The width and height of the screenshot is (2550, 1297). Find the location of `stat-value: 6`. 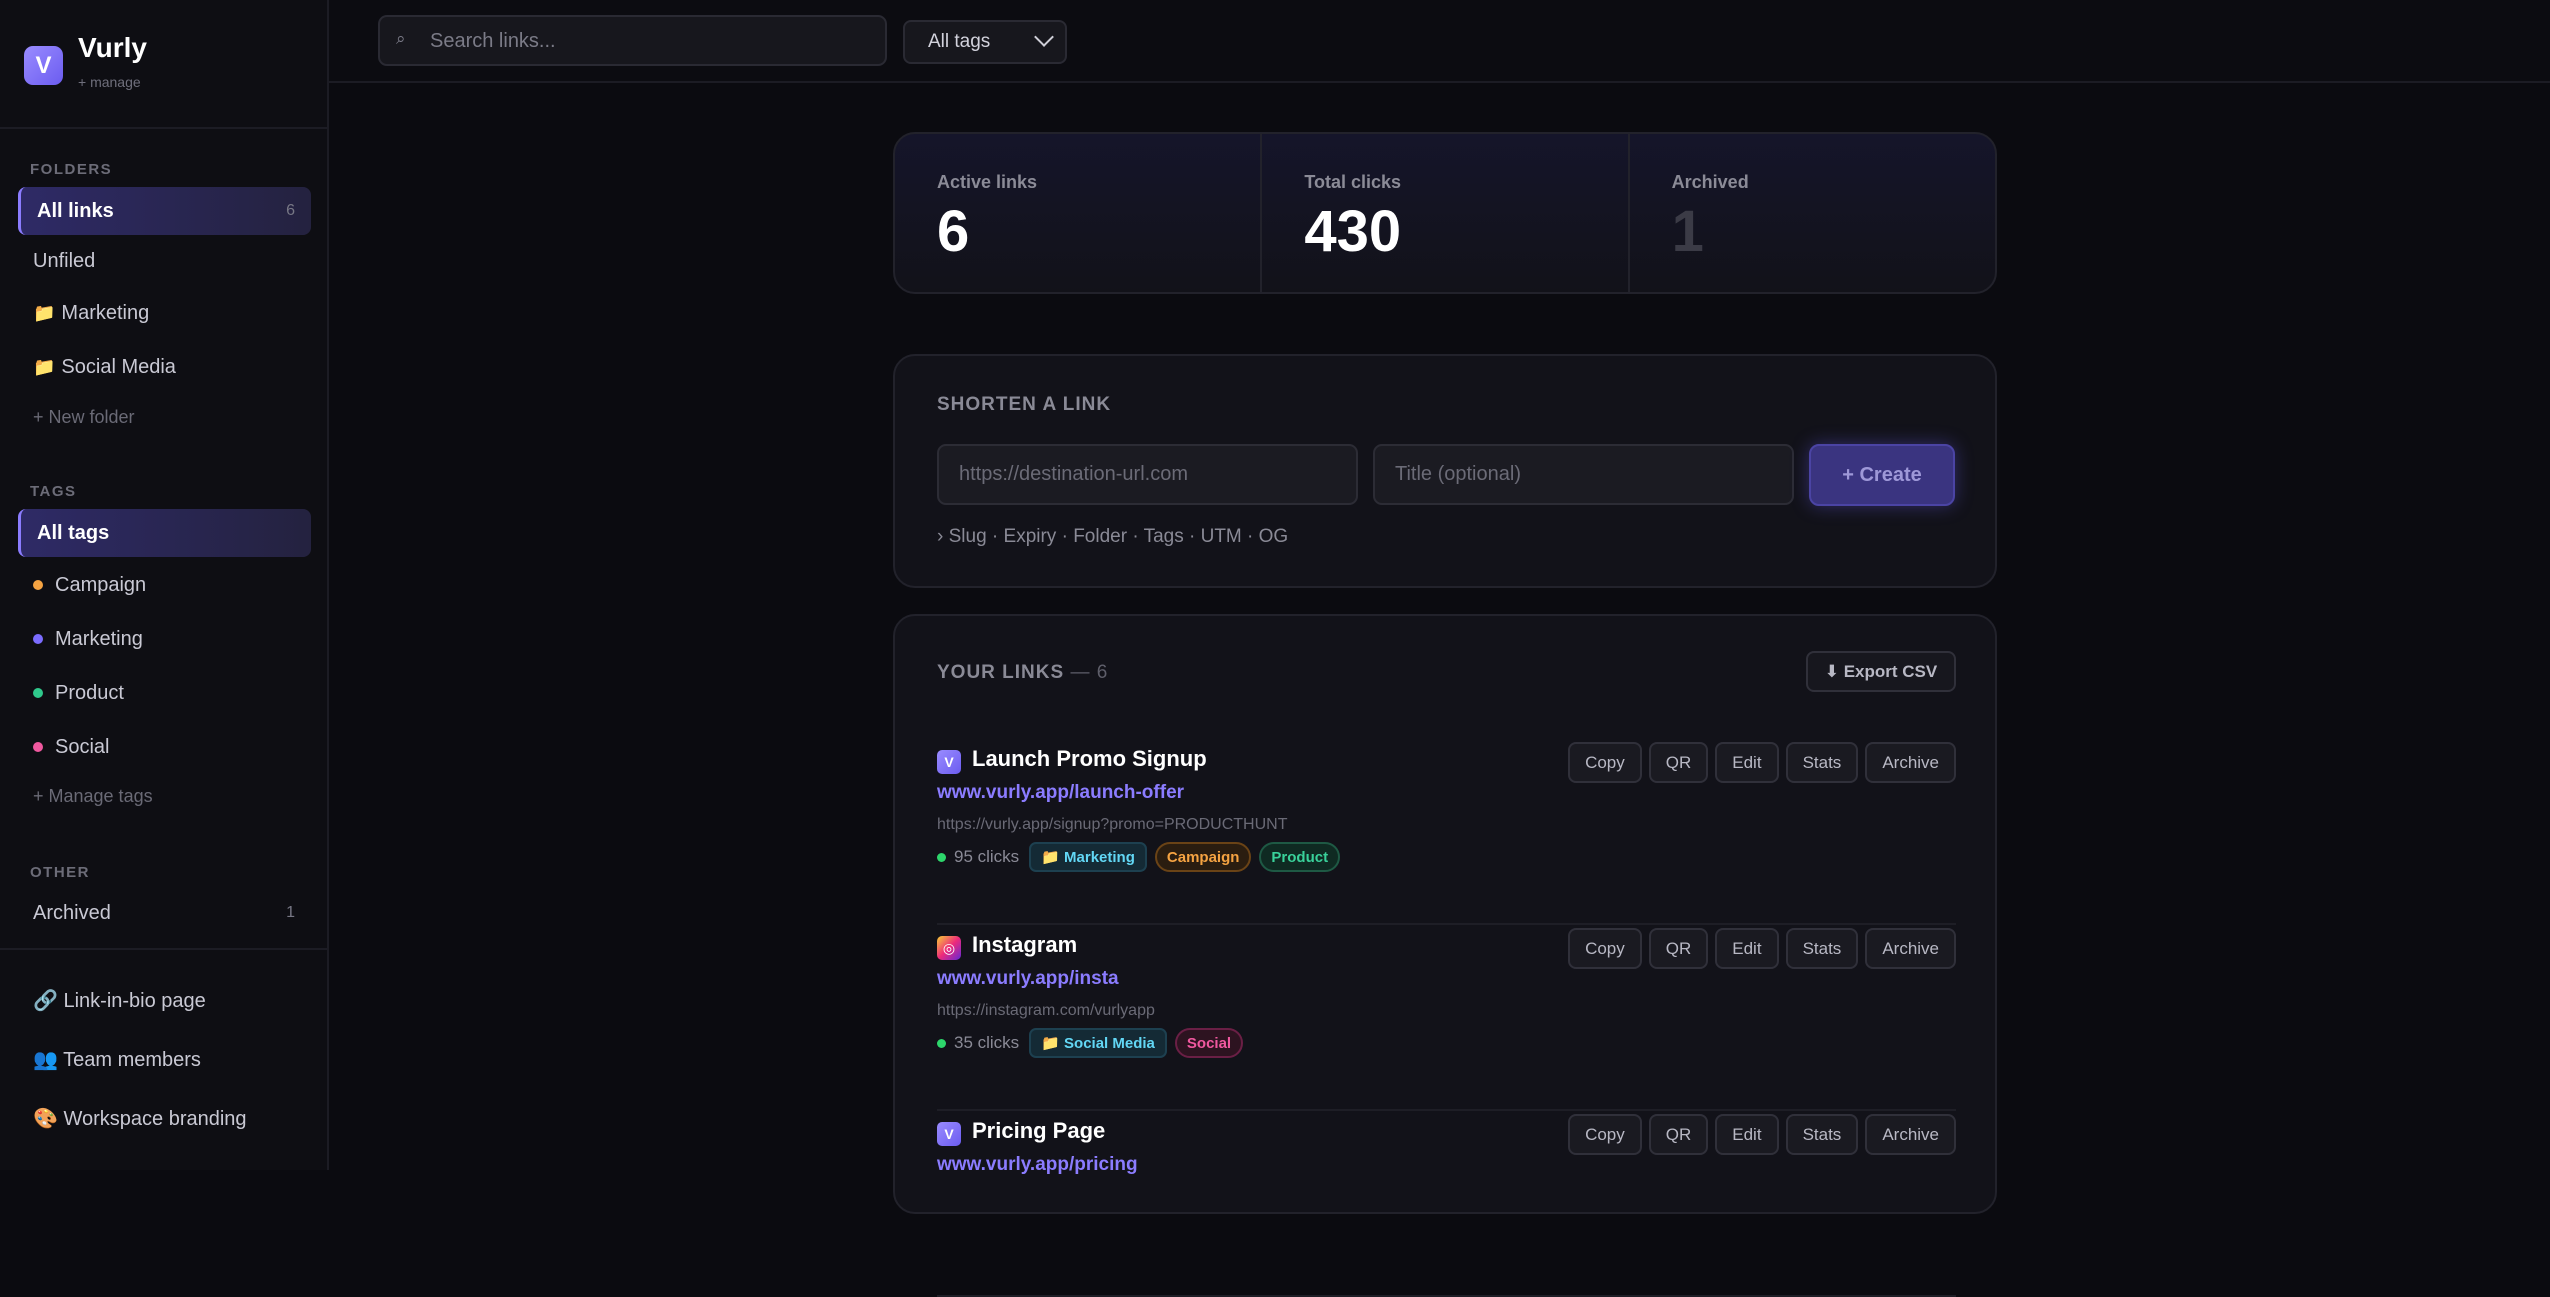

stat-value: 6 is located at coordinates (953, 231).